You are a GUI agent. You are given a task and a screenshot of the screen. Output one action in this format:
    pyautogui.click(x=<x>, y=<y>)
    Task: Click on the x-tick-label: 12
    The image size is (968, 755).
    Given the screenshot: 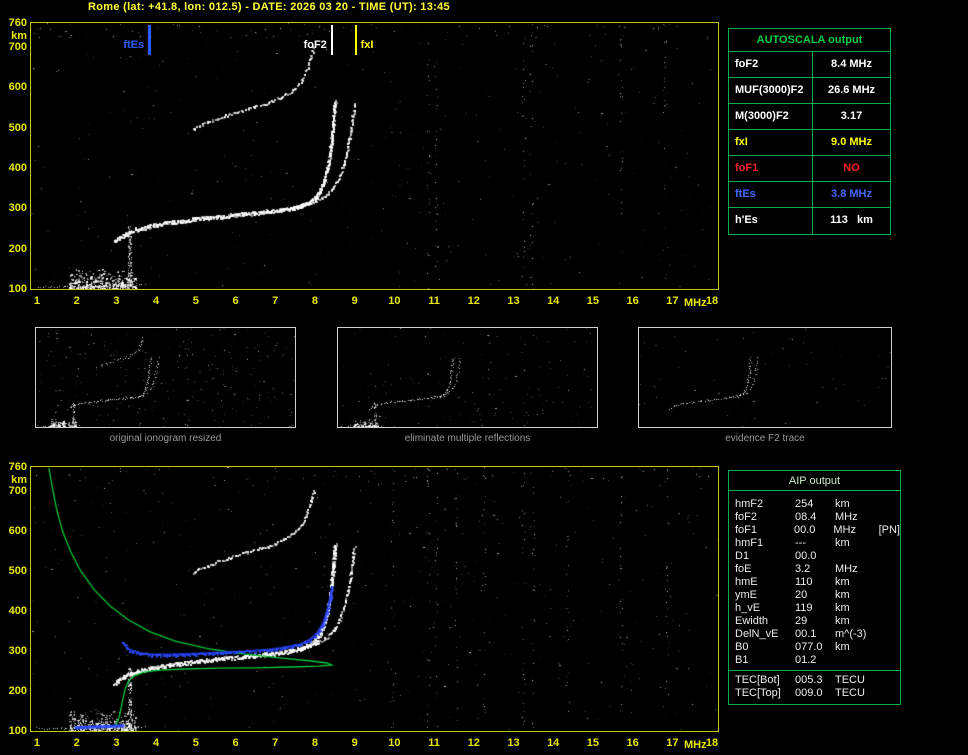 What is the action you would take?
    pyautogui.click(x=473, y=301)
    